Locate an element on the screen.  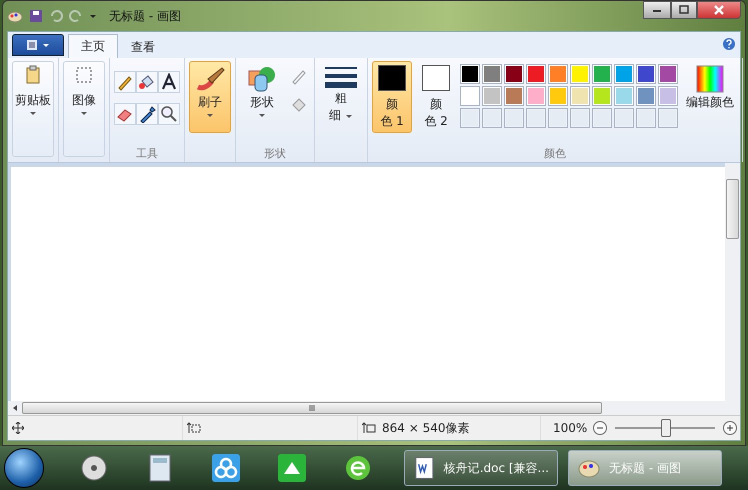
folded-app-icon is located at coordinates (292, 468).